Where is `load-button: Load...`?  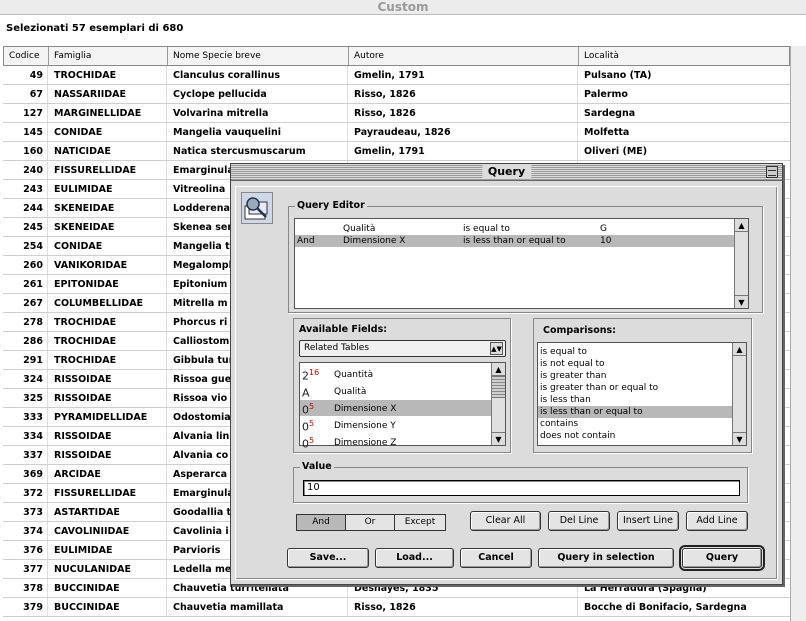 load-button: Load... is located at coordinates (414, 558).